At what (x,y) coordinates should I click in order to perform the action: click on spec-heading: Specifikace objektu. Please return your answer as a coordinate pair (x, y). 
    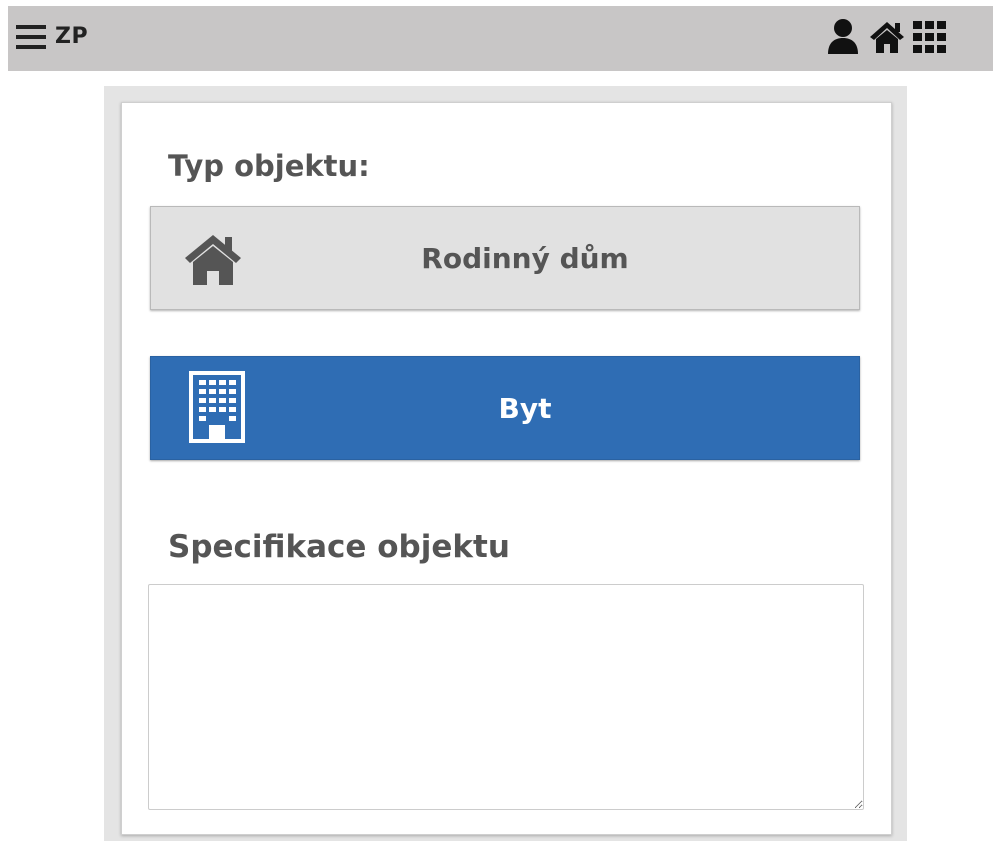
    Looking at the image, I should click on (339, 547).